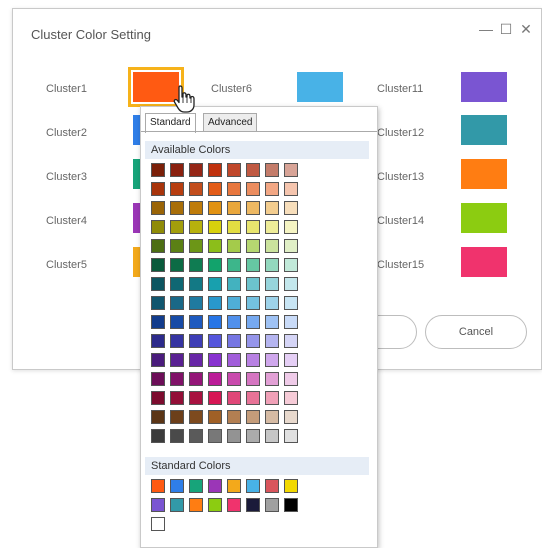 Image resolution: width=542 pixels, height=548 pixels. I want to click on cancel-button: Cancel, so click(476, 332).